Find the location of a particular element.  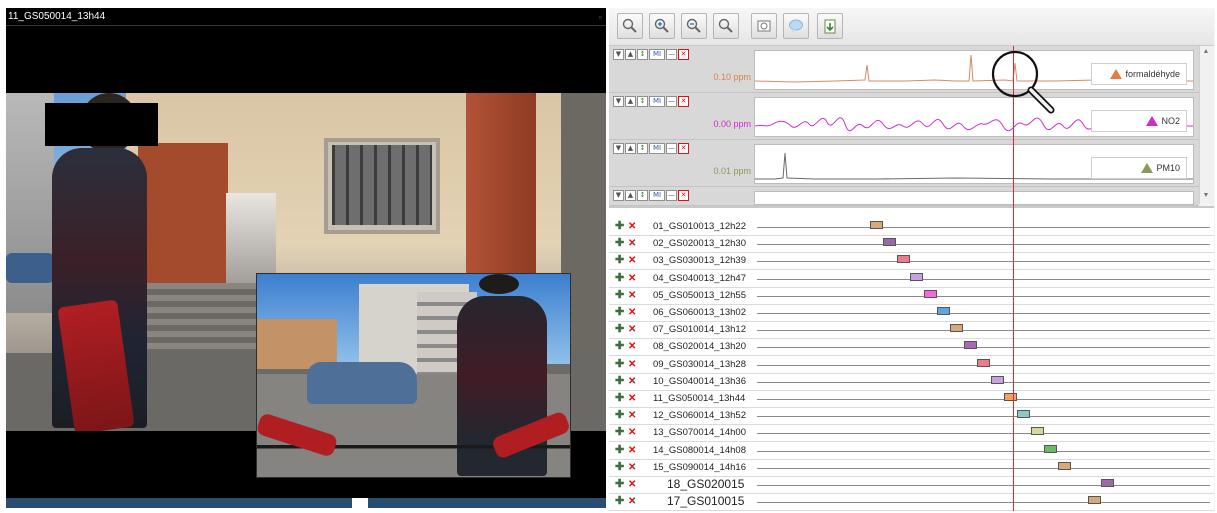

video-scrub-handle is located at coordinates (360, 504).